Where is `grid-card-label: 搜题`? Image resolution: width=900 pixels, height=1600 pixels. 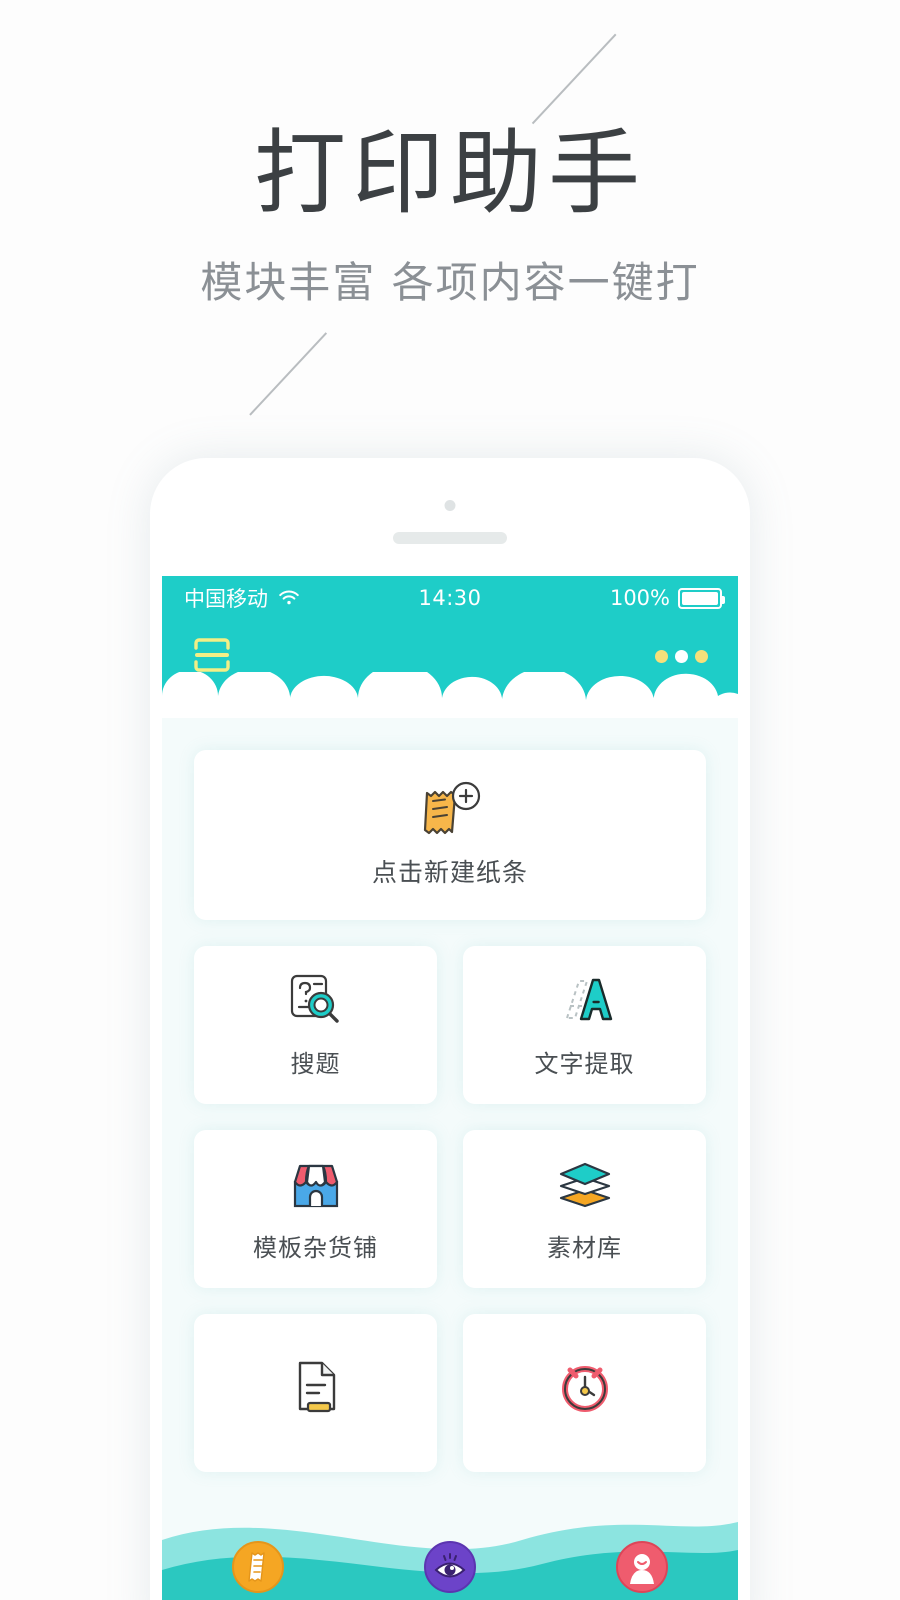
grid-card-label: 搜题 is located at coordinates (315, 1064).